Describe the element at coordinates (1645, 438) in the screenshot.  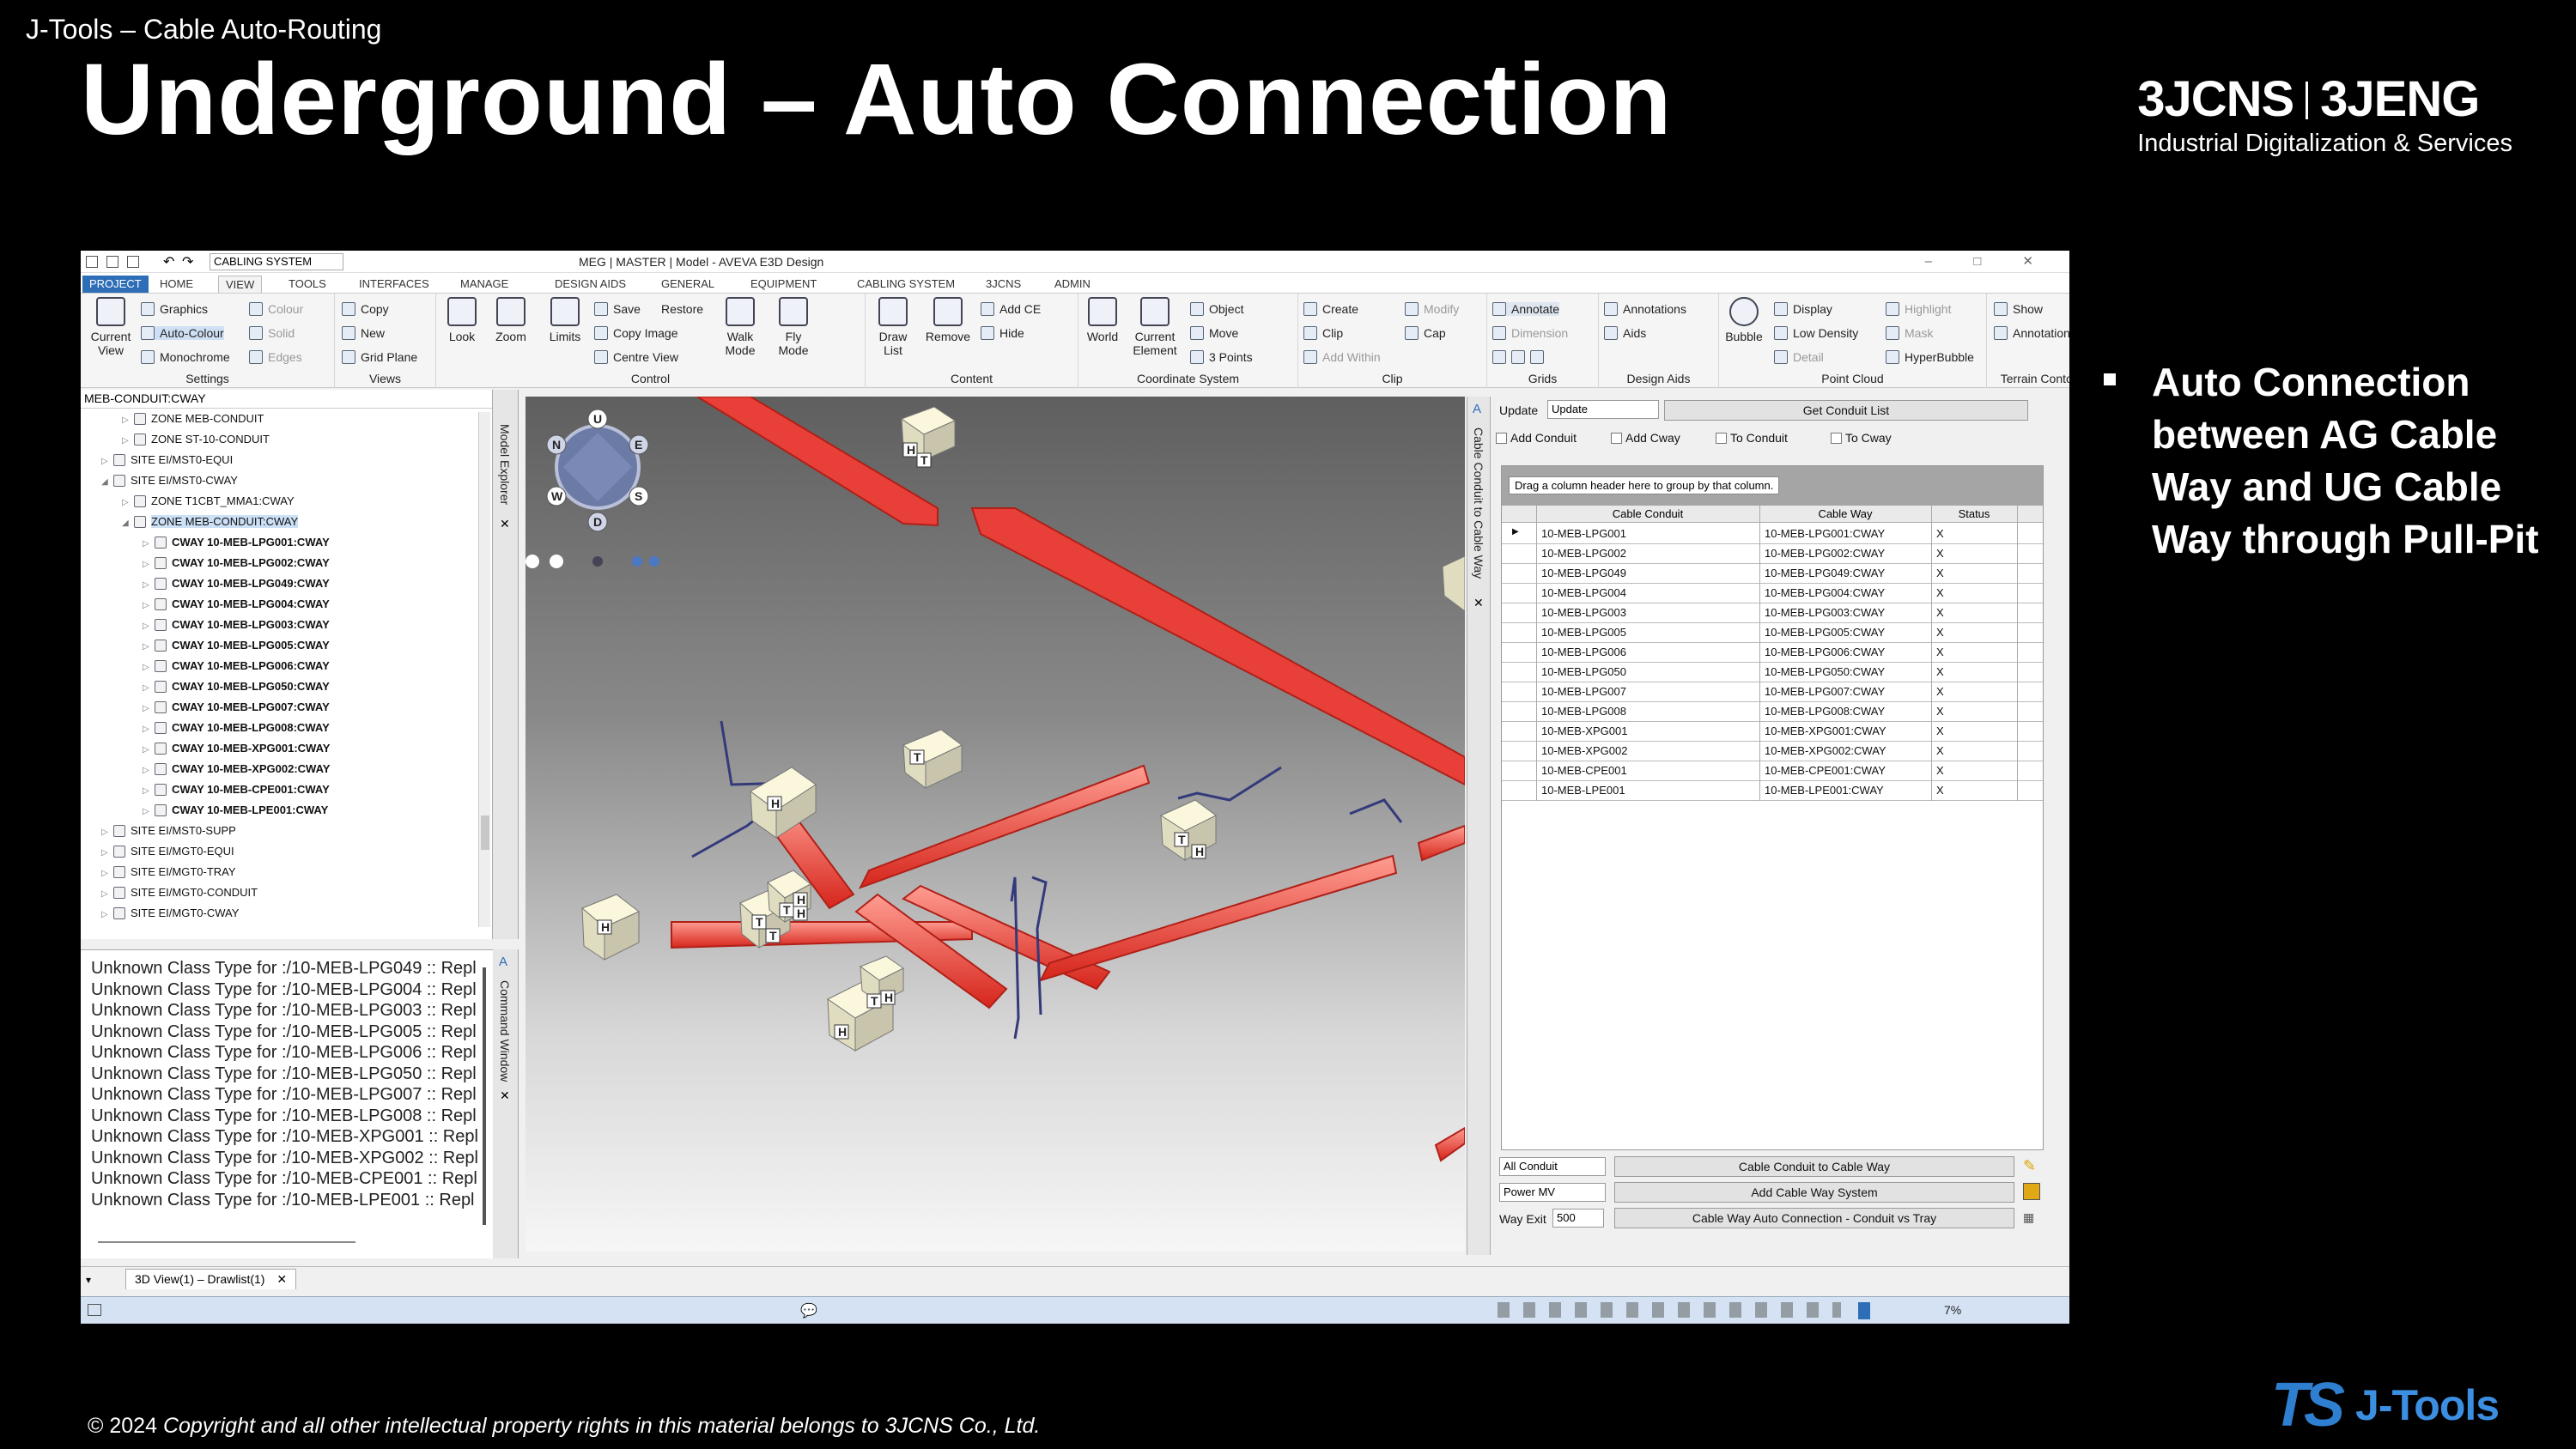
I see `add-cway-checkbox: Add Cway` at that location.